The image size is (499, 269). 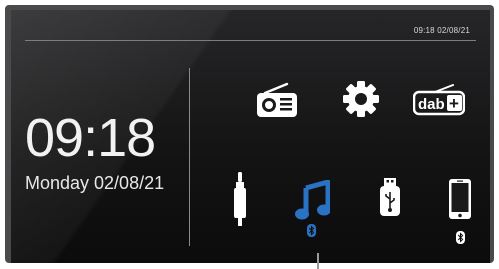 What do you see at coordinates (312, 200) in the screenshot?
I see `music-note-icon` at bounding box center [312, 200].